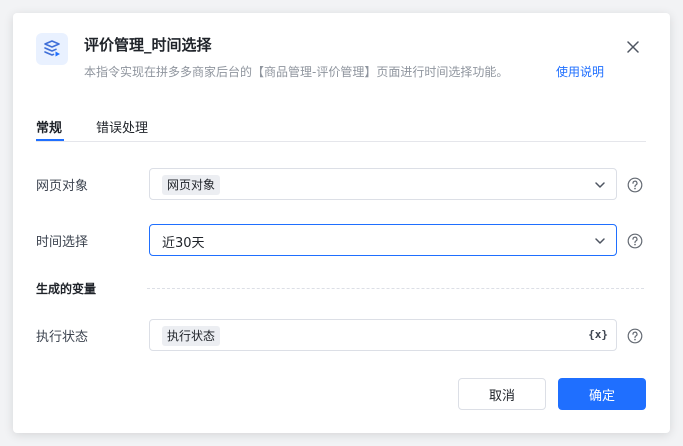 The image size is (683, 446). What do you see at coordinates (296, 72) in the screenshot?
I see `dialog-description: 本指令实现在拼多多商家后台的【商品管理-评价管理】页面进行时间选择功能。` at bounding box center [296, 72].